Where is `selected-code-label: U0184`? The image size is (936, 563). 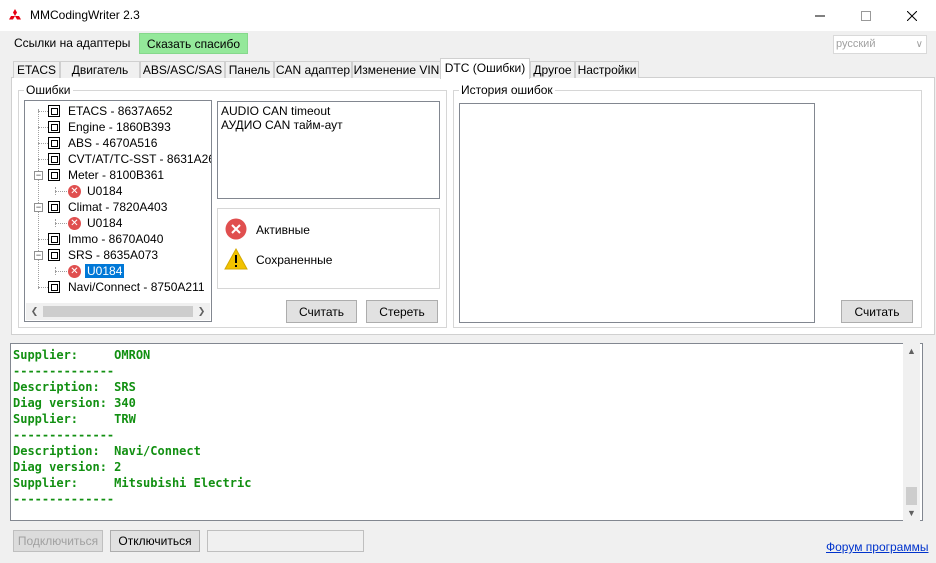 selected-code-label: U0184 is located at coordinates (105, 271).